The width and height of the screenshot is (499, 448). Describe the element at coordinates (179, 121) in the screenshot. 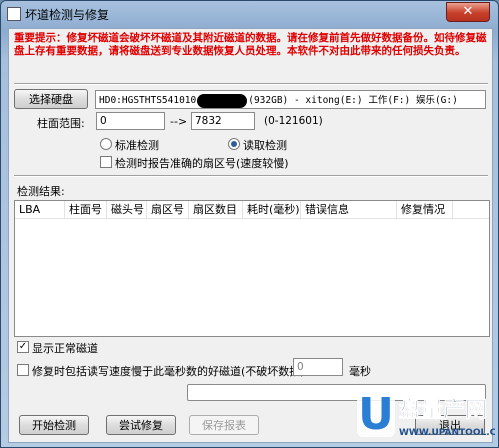

I see `range-arrow: -->` at that location.